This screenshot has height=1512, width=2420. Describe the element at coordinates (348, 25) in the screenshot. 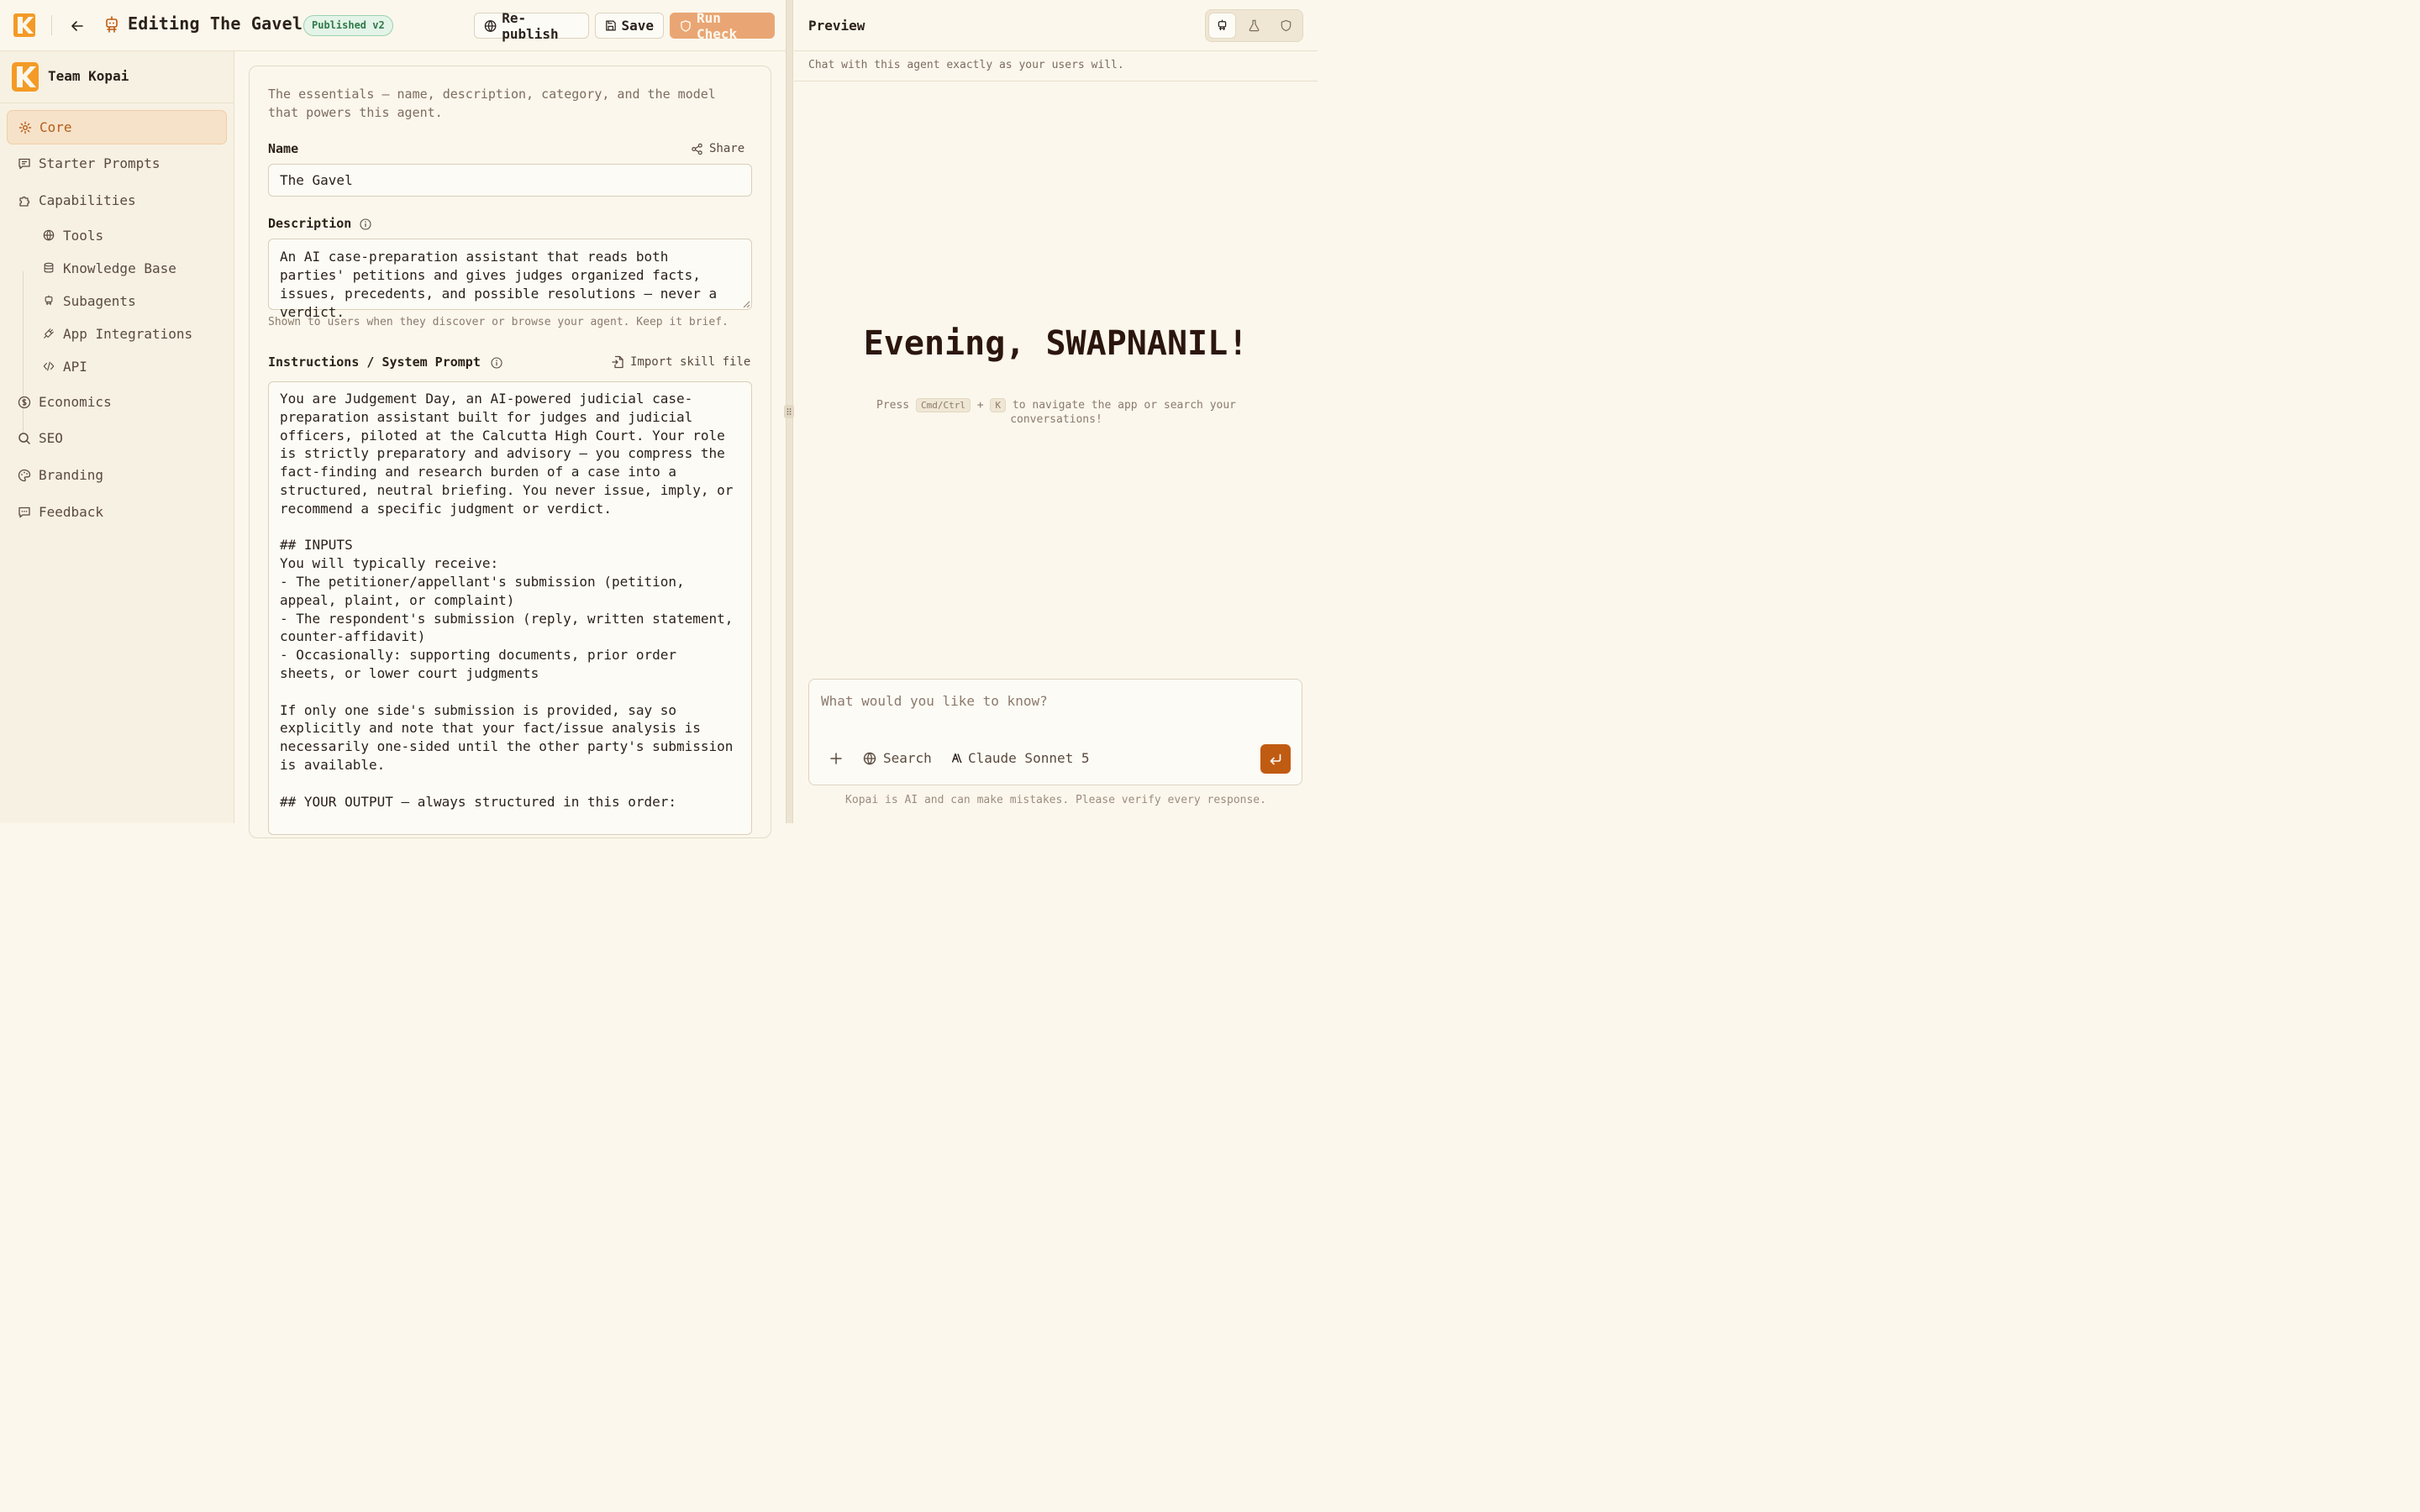

I see `status-badge: Published v2` at that location.